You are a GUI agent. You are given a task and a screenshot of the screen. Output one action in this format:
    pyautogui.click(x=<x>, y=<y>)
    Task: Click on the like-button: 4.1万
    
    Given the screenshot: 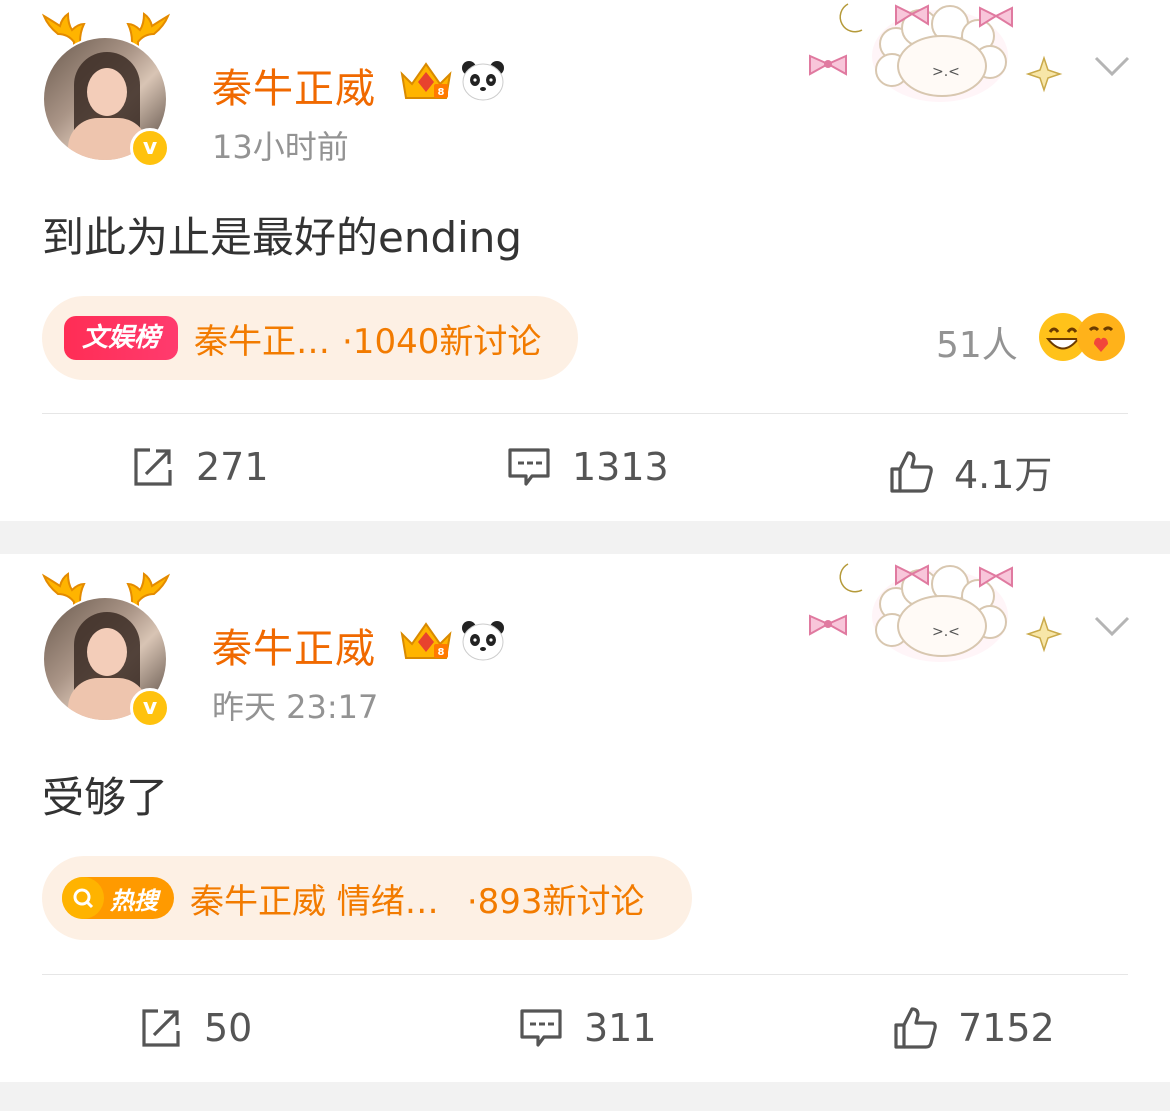 What is the action you would take?
    pyautogui.click(x=970, y=471)
    